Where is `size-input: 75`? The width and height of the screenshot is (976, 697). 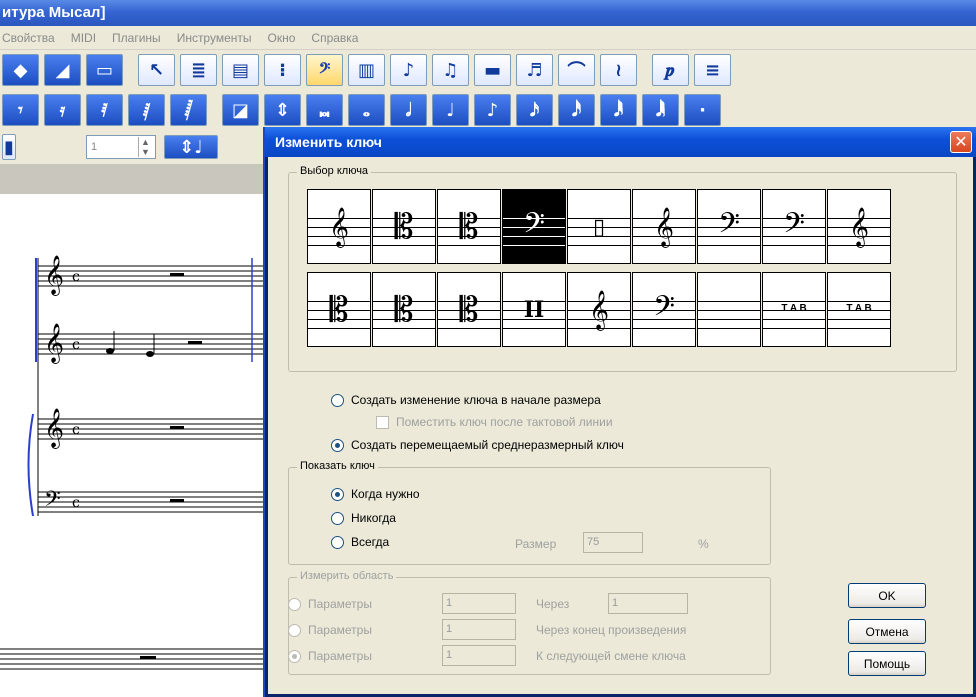 size-input: 75 is located at coordinates (613, 542).